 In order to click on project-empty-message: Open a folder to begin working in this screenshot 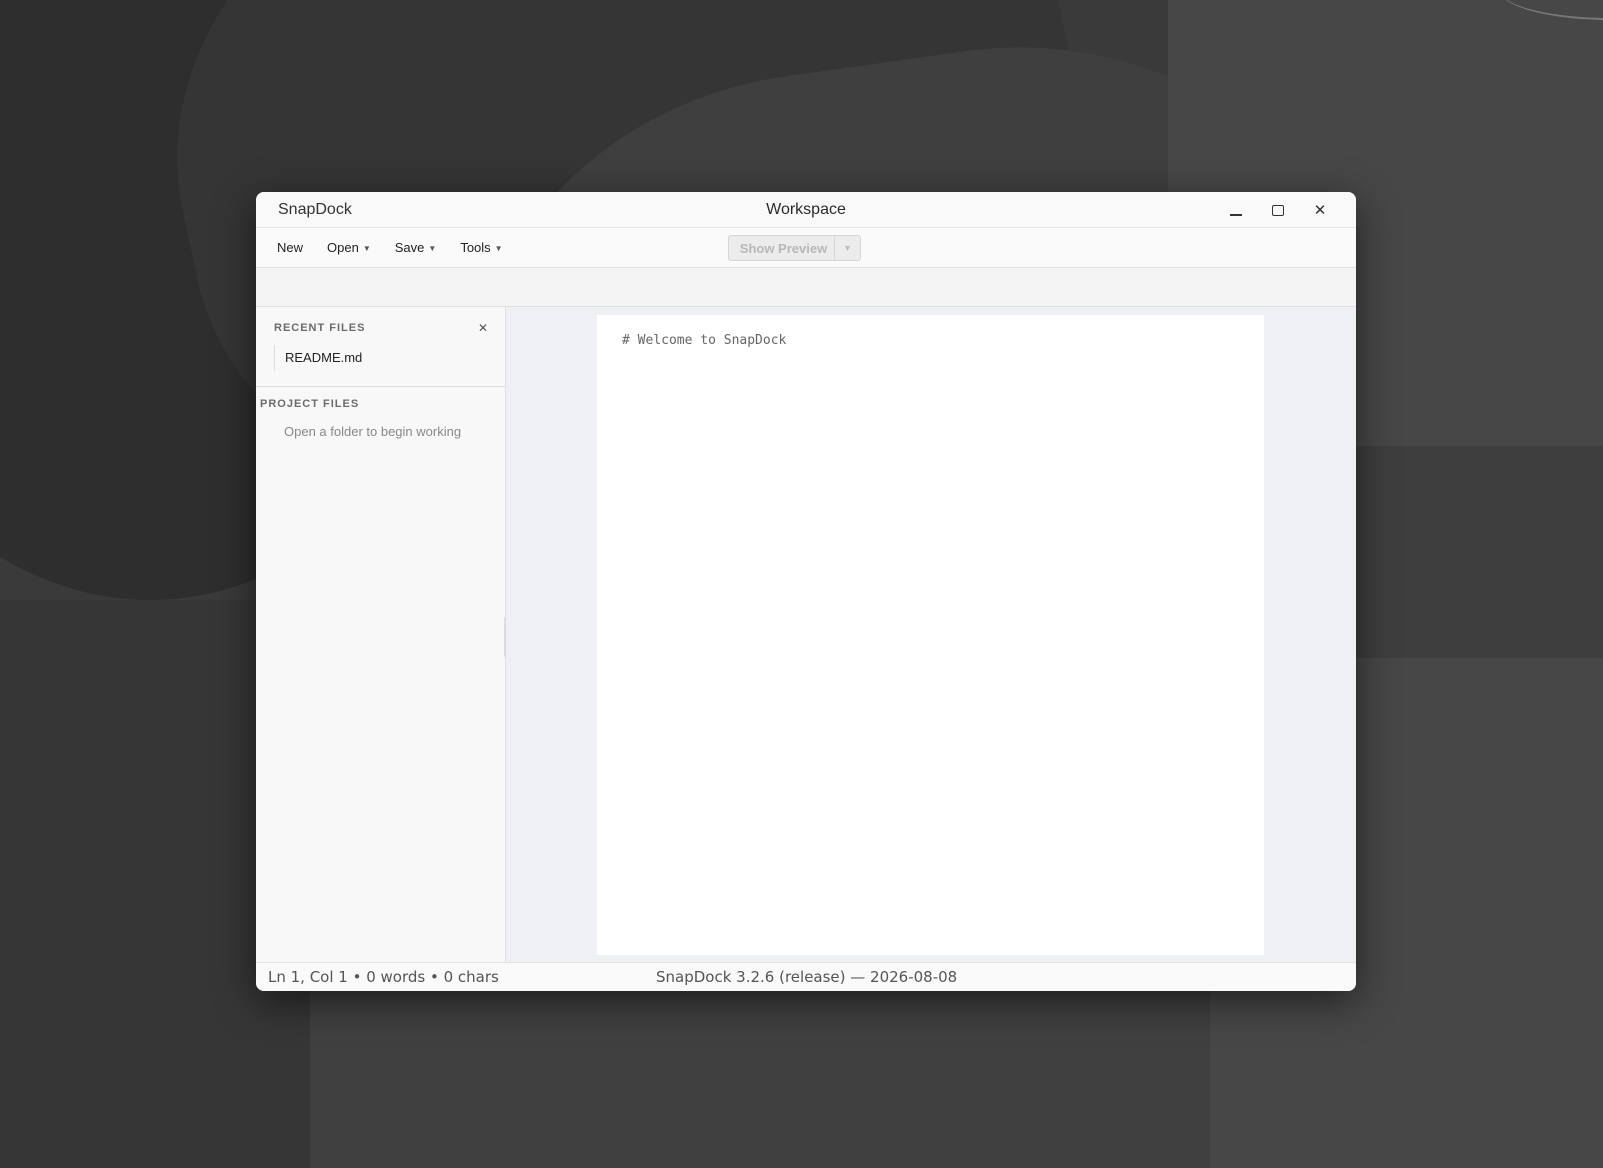, I will do `click(373, 431)`.